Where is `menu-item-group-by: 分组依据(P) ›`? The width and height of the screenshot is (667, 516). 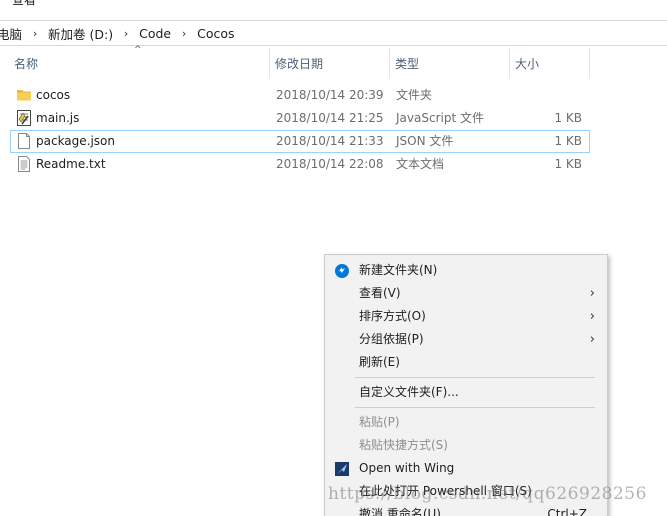
menu-item-group-by: 分组依据(P) › is located at coordinates (466, 339).